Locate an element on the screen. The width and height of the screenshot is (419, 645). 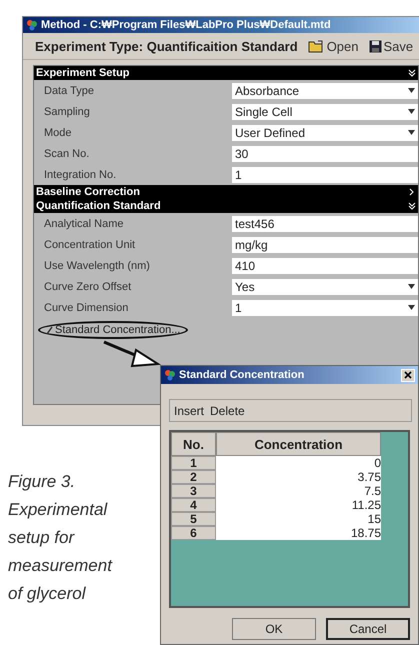
section-title: Experiment Setup is located at coordinates (83, 73).